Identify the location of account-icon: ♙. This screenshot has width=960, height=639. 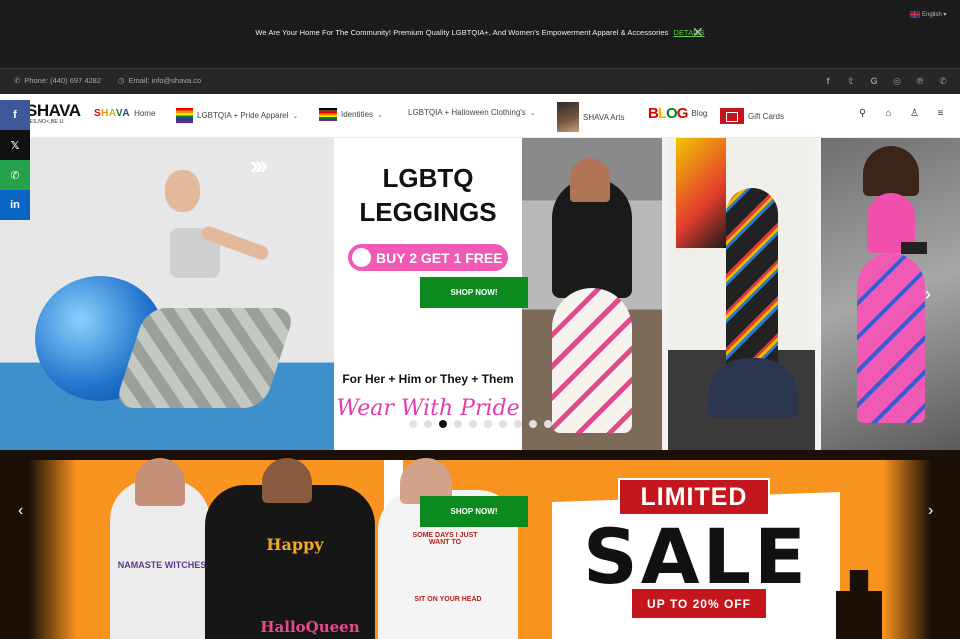
(914, 114).